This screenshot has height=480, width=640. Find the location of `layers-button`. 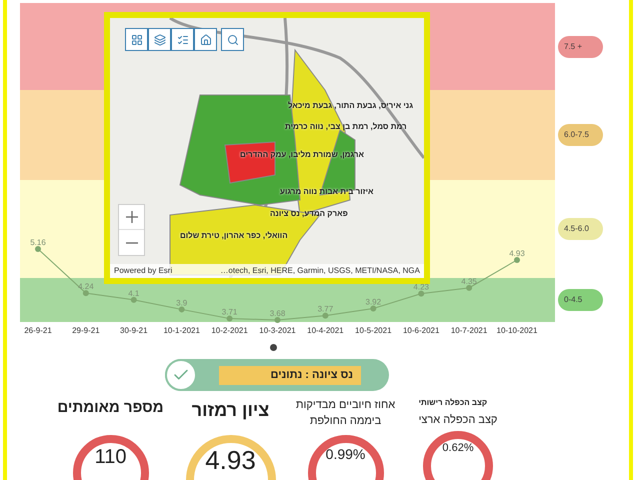

layers-button is located at coordinates (159, 39).